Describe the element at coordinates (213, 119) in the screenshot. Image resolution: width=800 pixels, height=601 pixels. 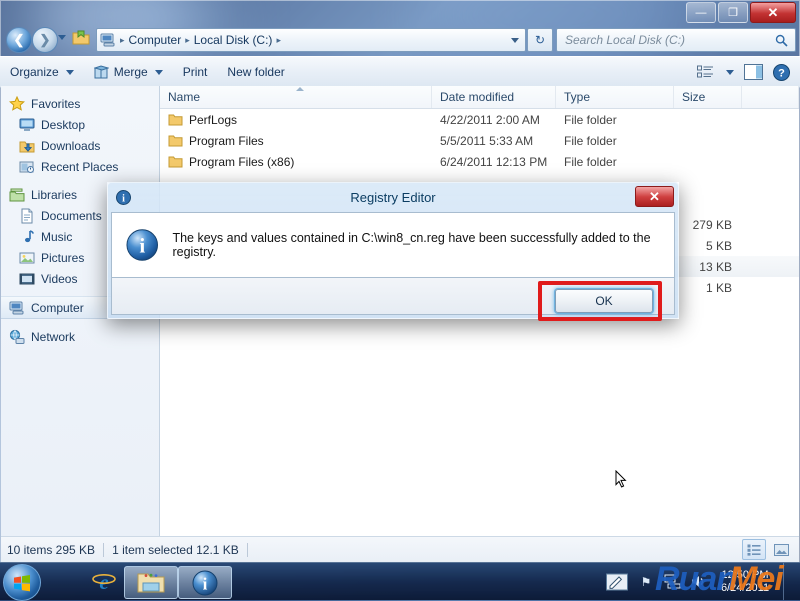
I see `file-name: PerfLogs` at that location.